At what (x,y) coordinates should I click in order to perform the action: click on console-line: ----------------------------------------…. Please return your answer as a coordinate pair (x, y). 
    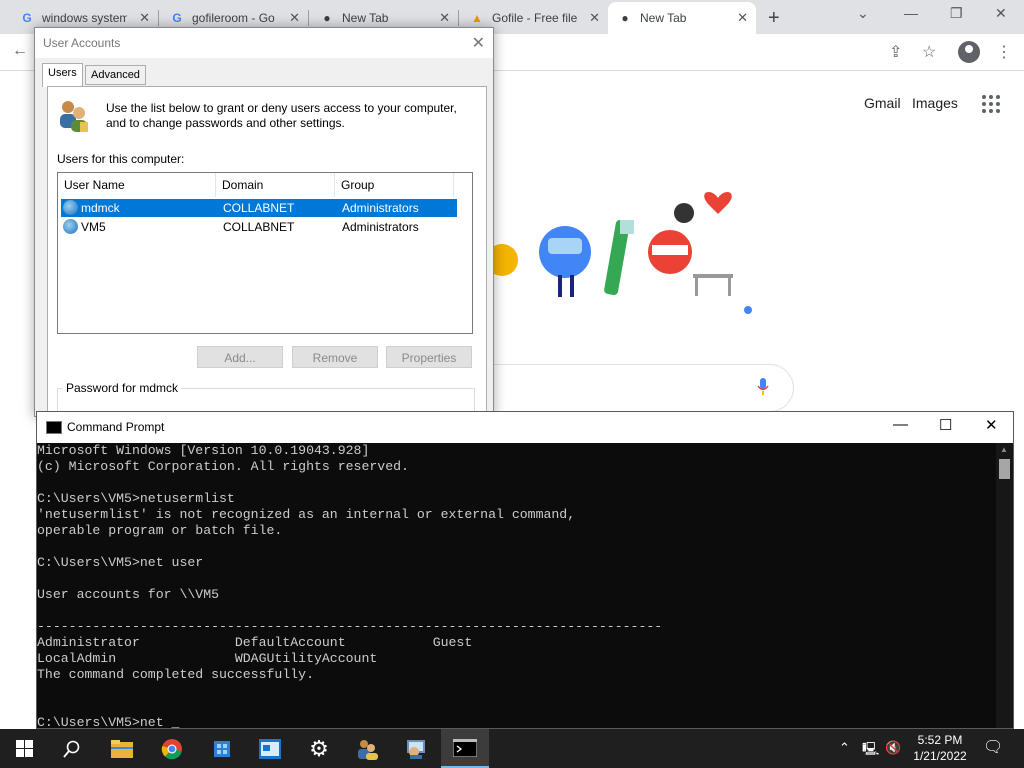
    Looking at the image, I should click on (350, 626).